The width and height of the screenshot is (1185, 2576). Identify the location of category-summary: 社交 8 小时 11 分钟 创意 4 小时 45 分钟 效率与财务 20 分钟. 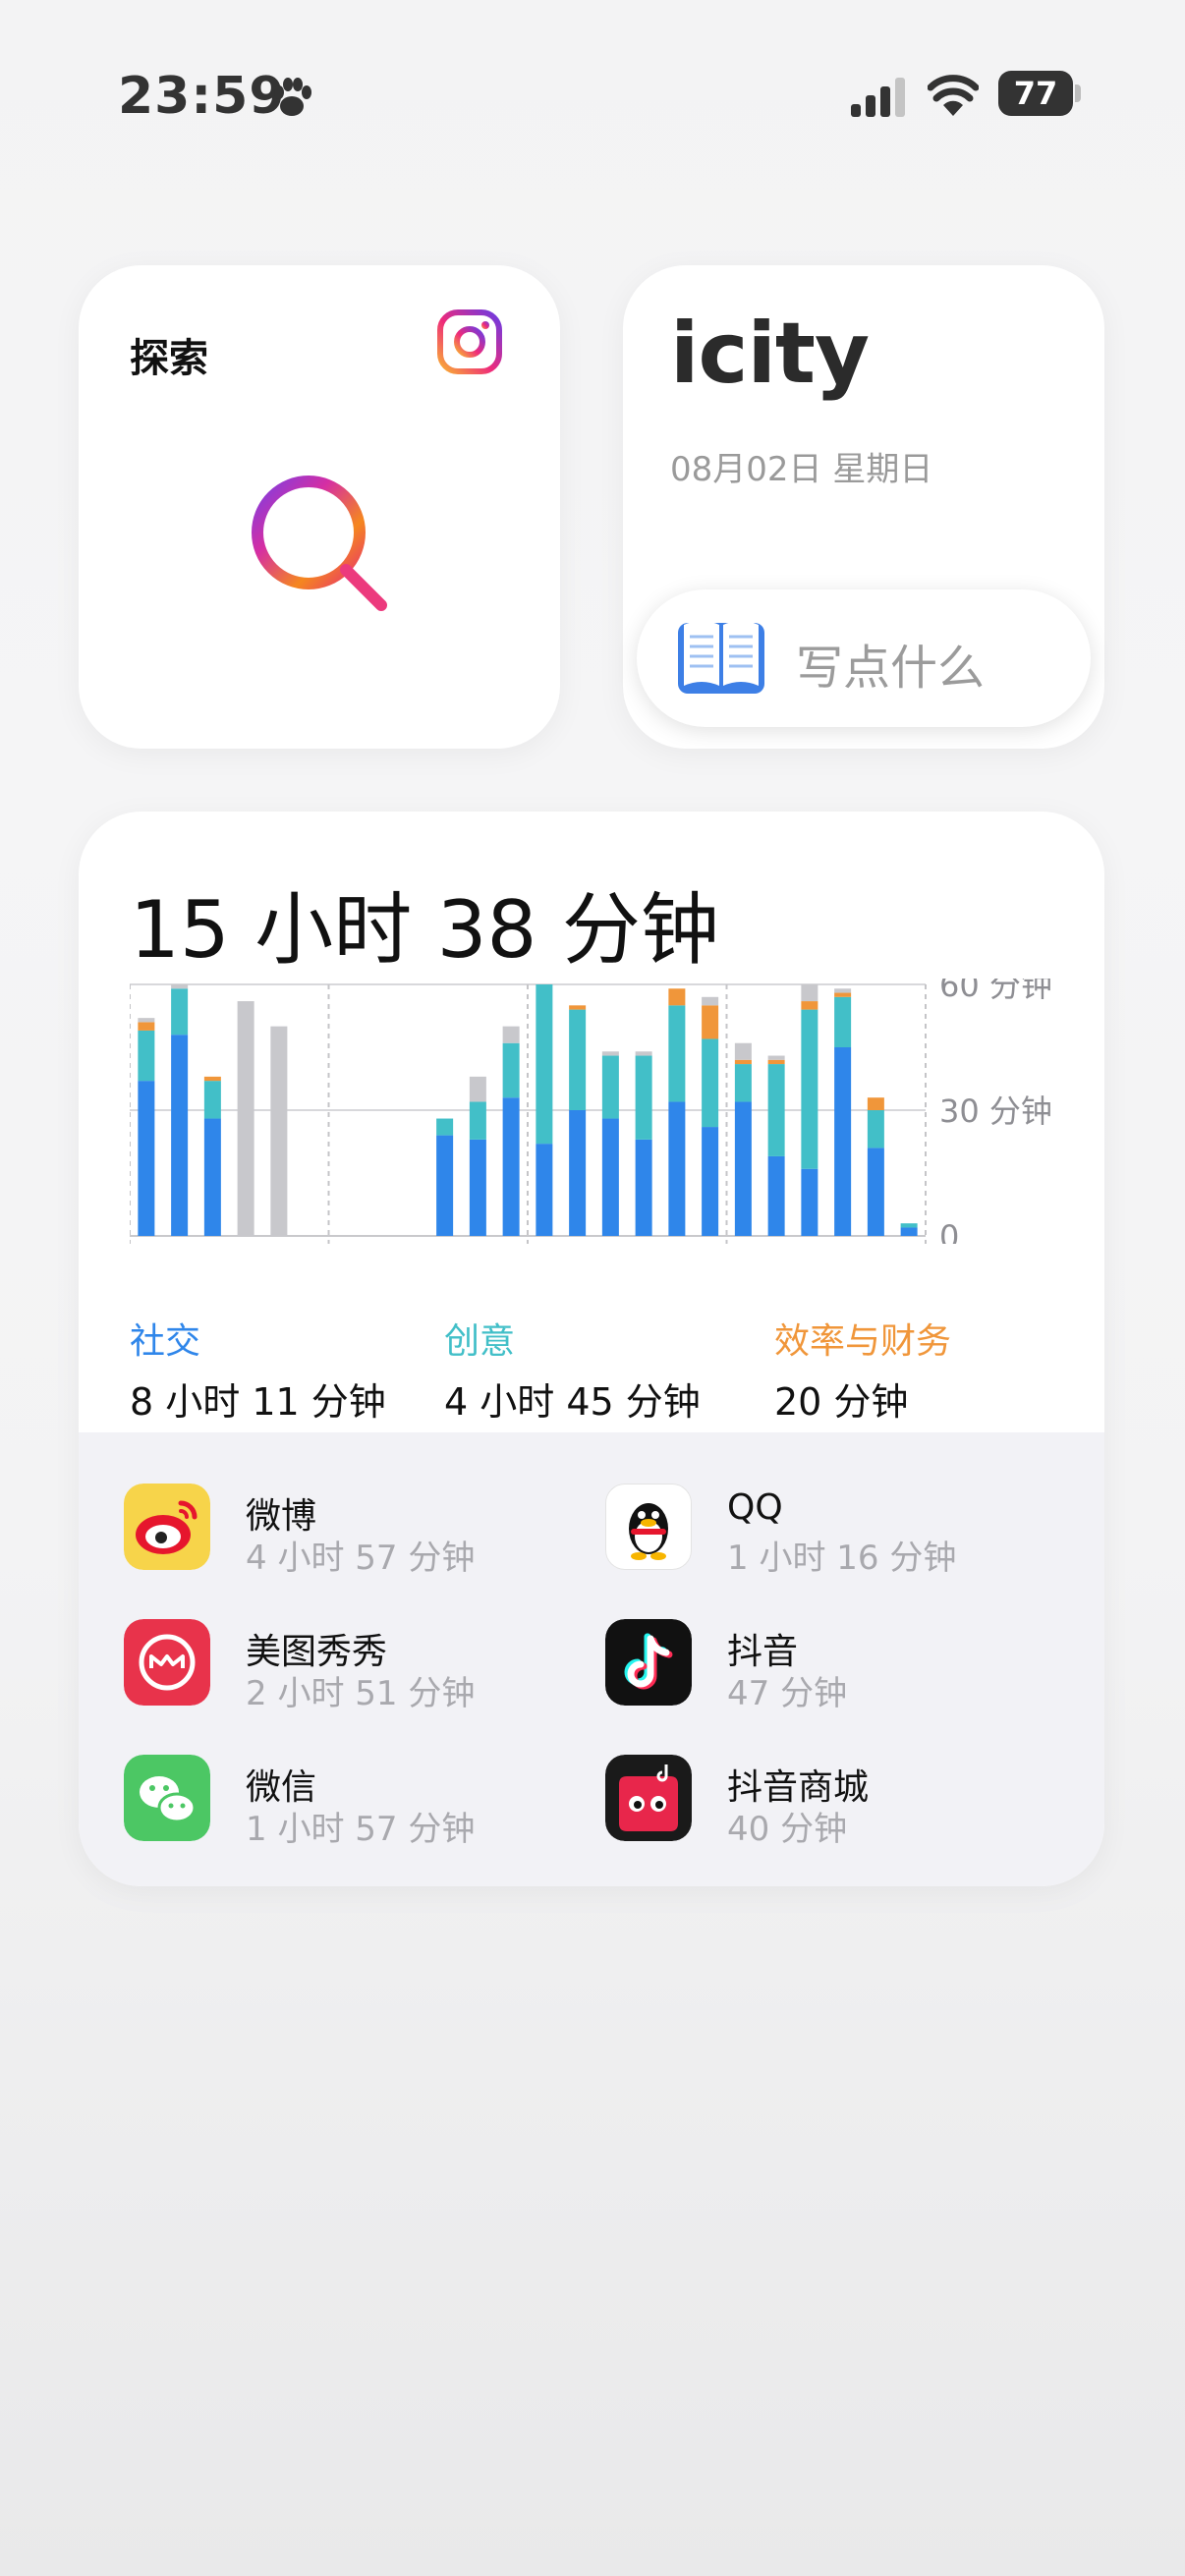
(602, 1368).